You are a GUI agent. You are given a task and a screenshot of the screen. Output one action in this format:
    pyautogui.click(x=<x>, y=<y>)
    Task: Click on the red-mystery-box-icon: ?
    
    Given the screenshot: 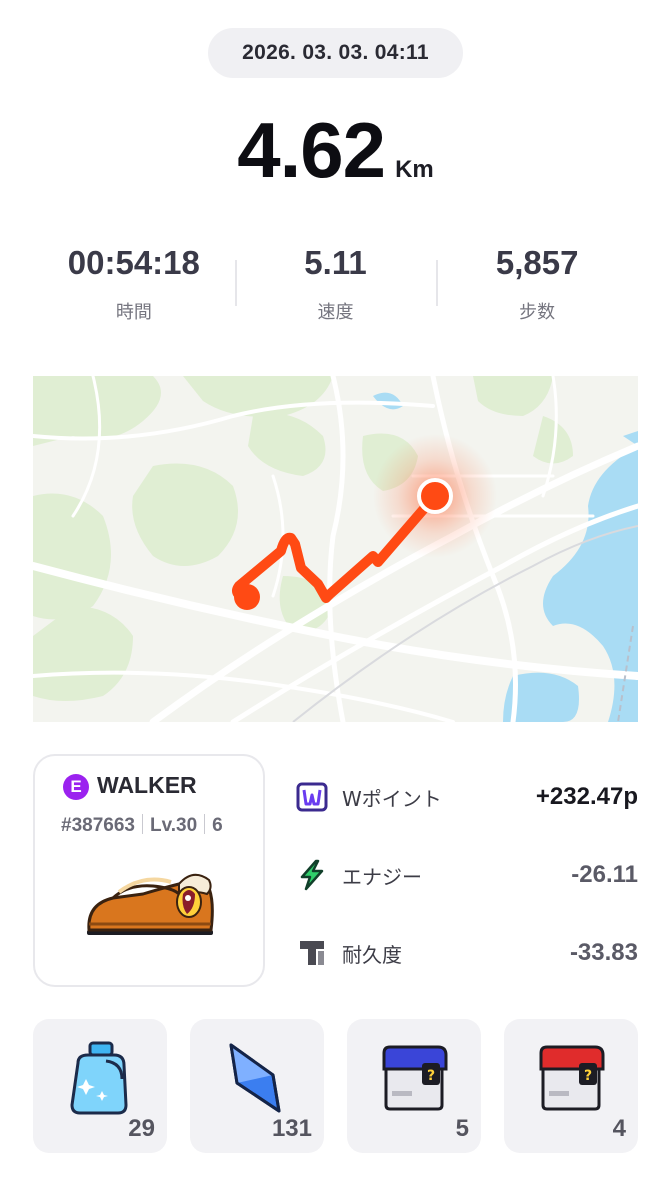 What is the action you would take?
    pyautogui.click(x=572, y=1078)
    